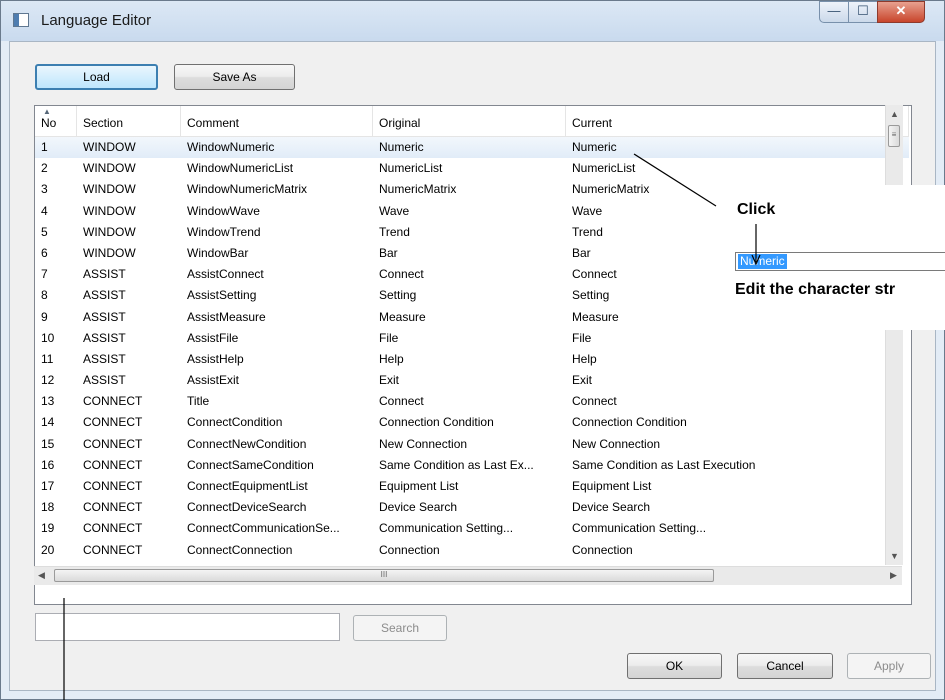  What do you see at coordinates (675, 180) in the screenshot?
I see `click-leader-line` at bounding box center [675, 180].